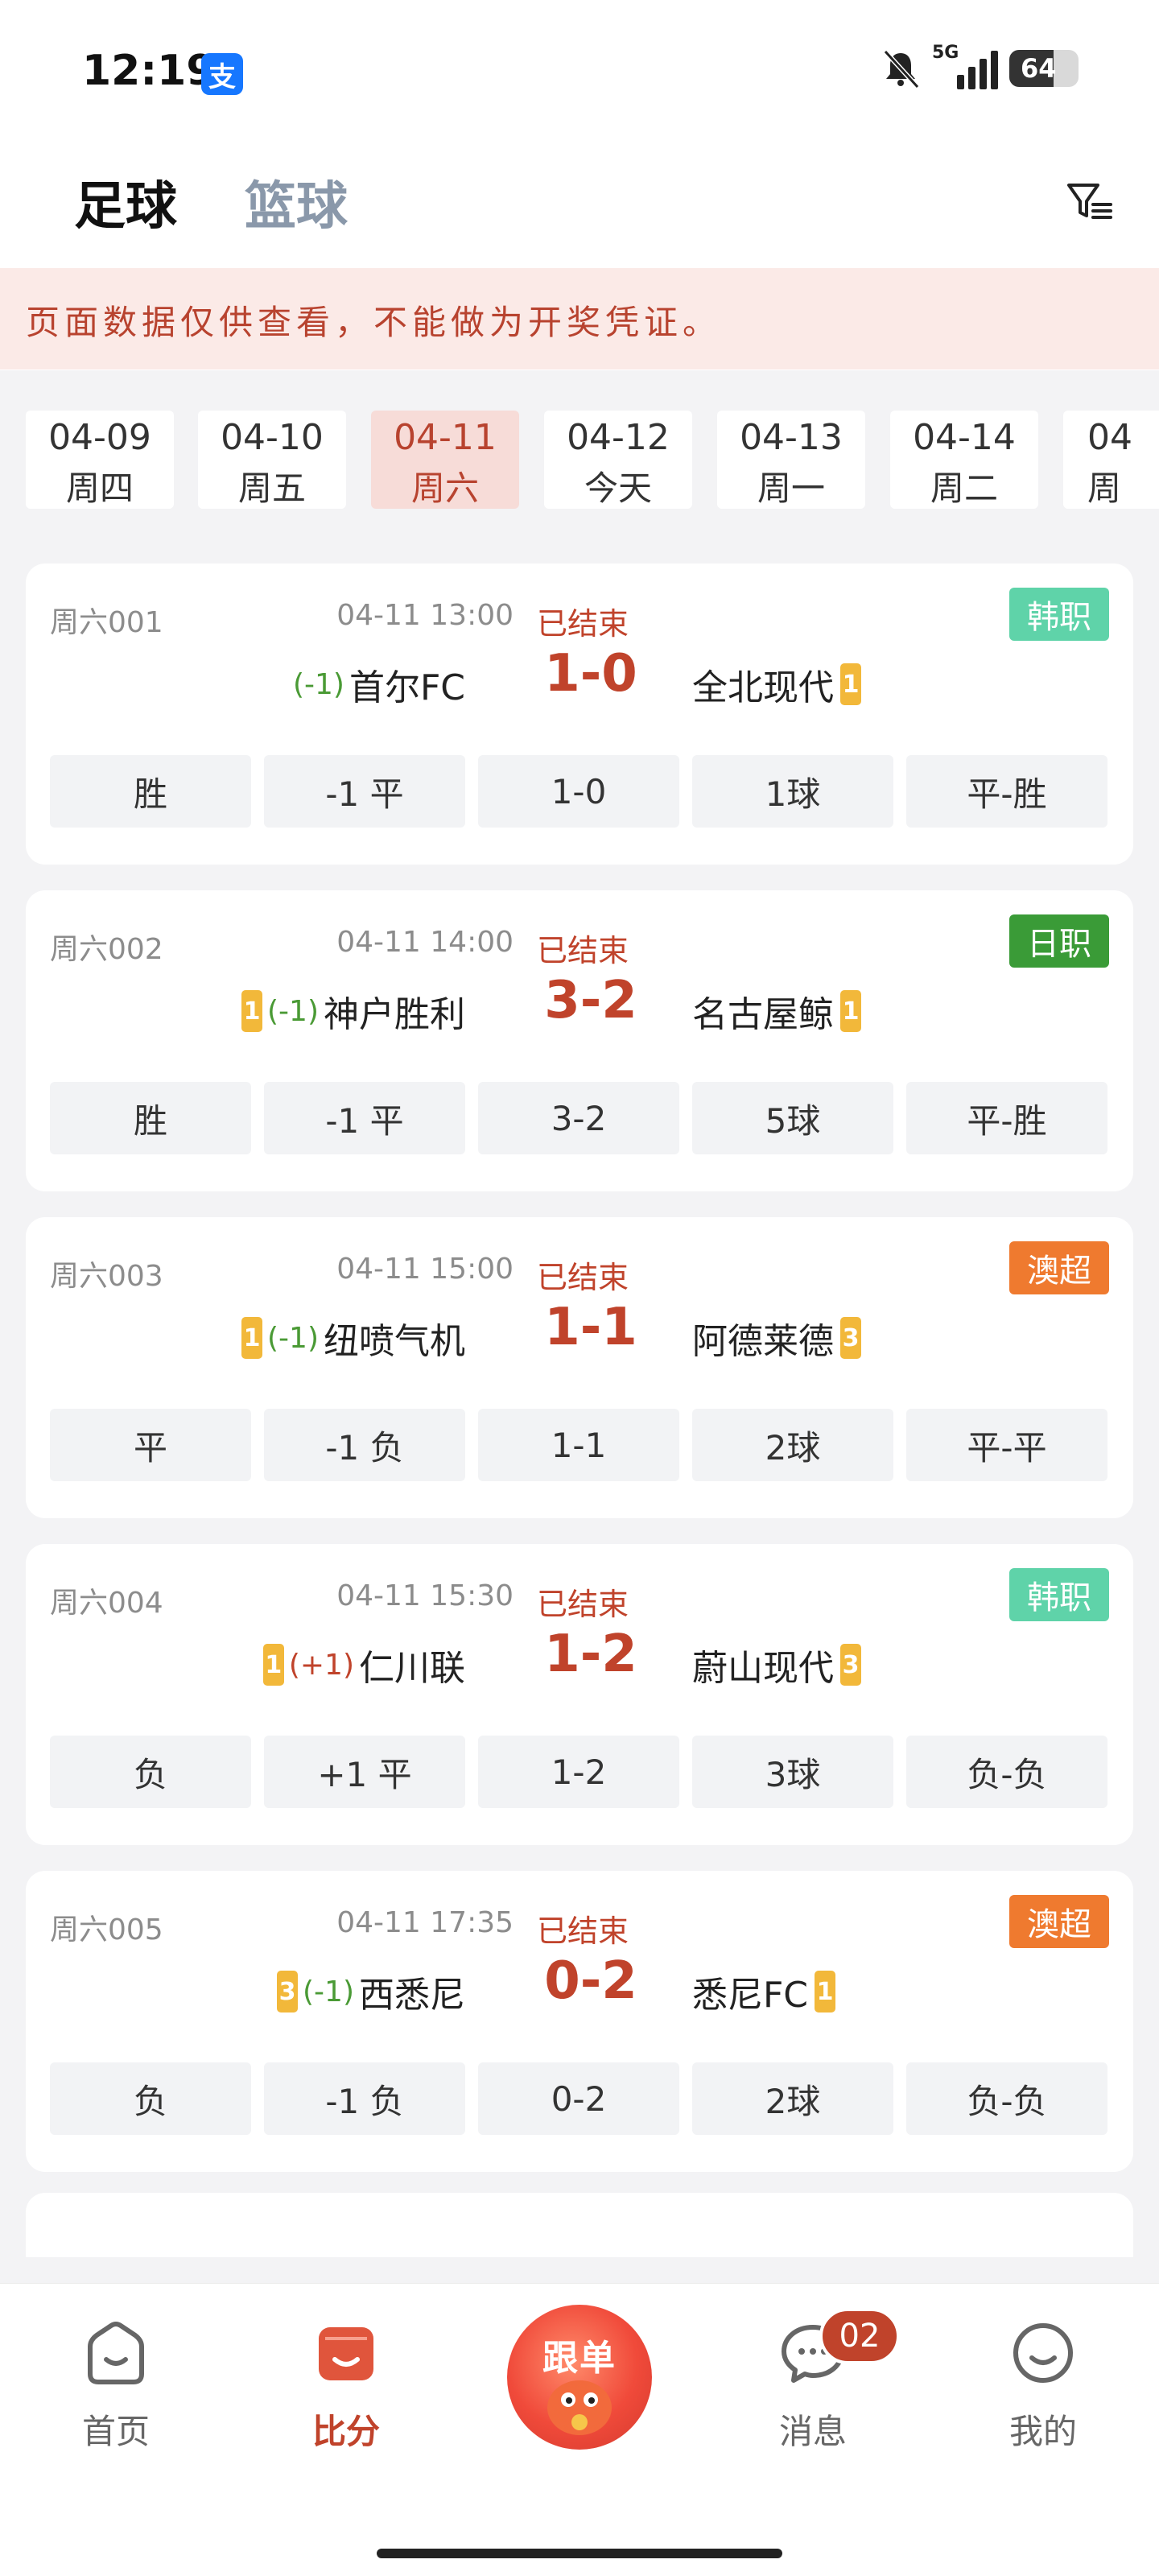  Describe the element at coordinates (791, 488) in the screenshot. I see `weekday-label: 周一` at that location.